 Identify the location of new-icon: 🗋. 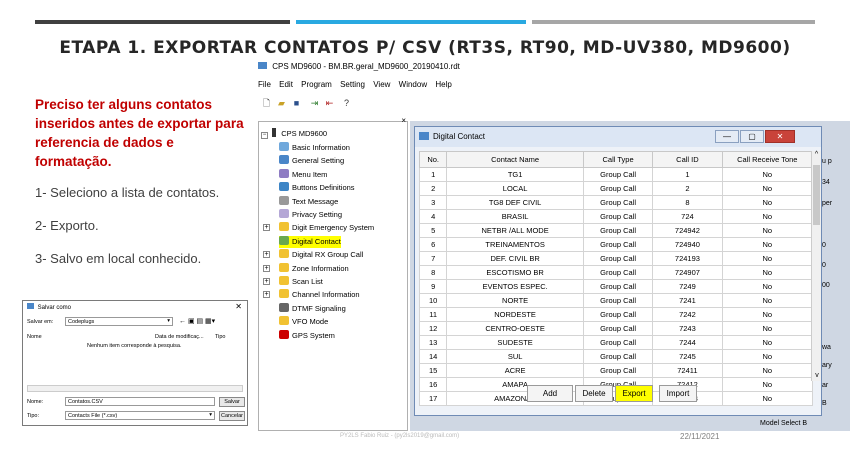
(266, 103).